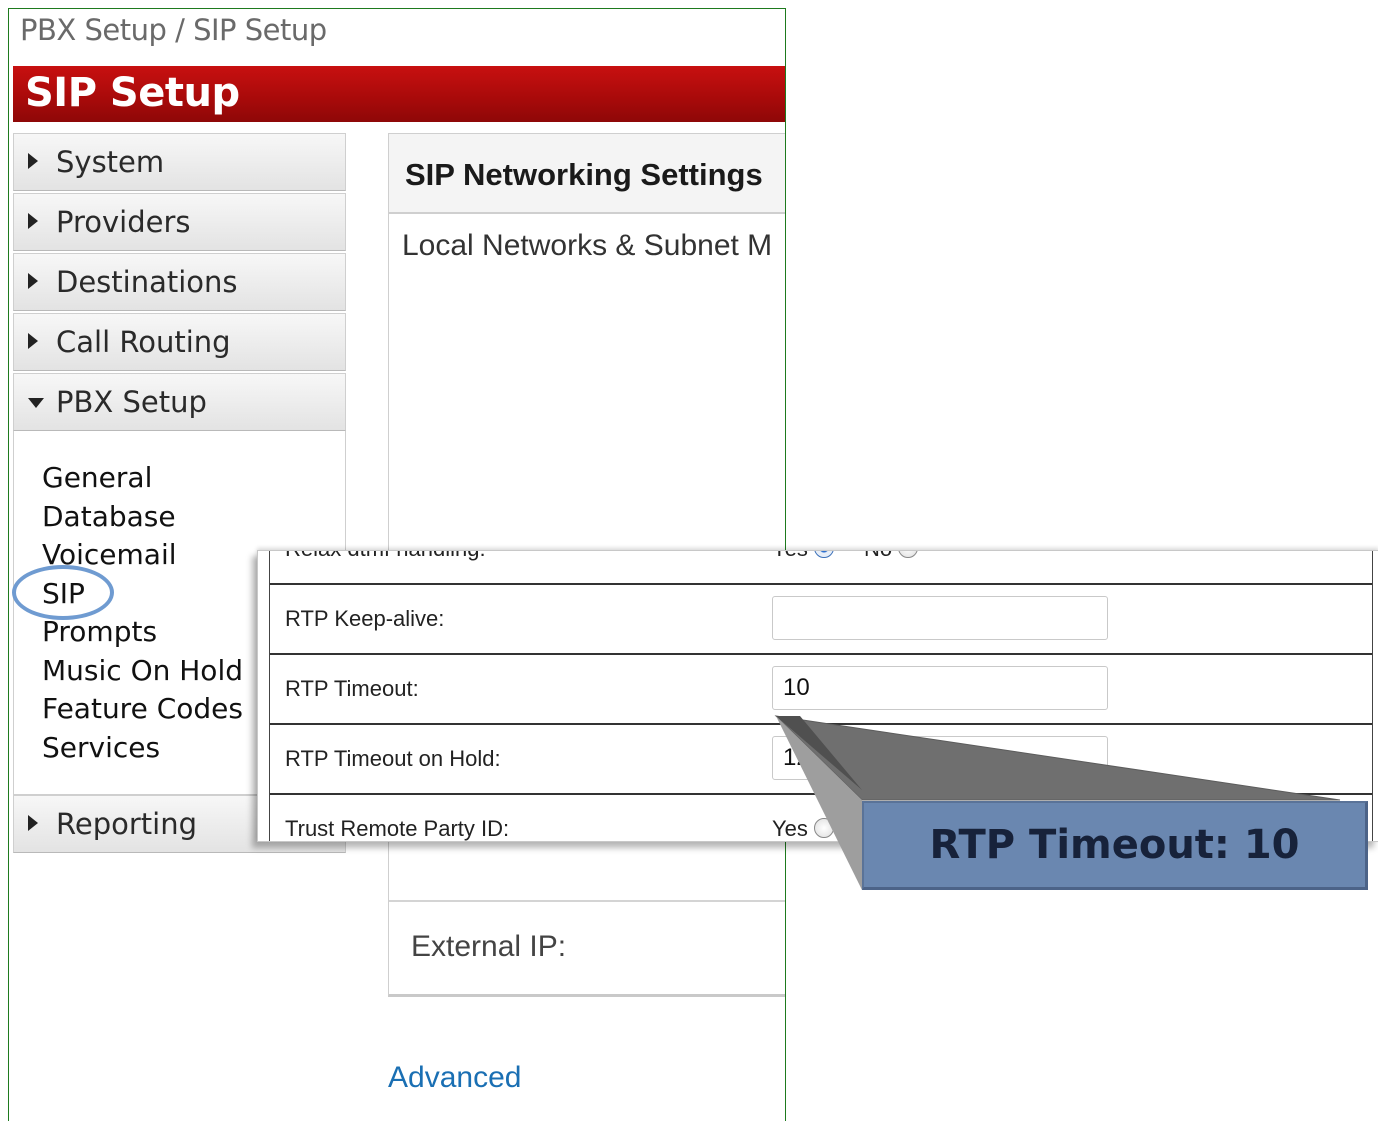 The width and height of the screenshot is (1378, 1121). I want to click on form-row-rtp-timeout: RTP Timeout:, so click(821, 689).